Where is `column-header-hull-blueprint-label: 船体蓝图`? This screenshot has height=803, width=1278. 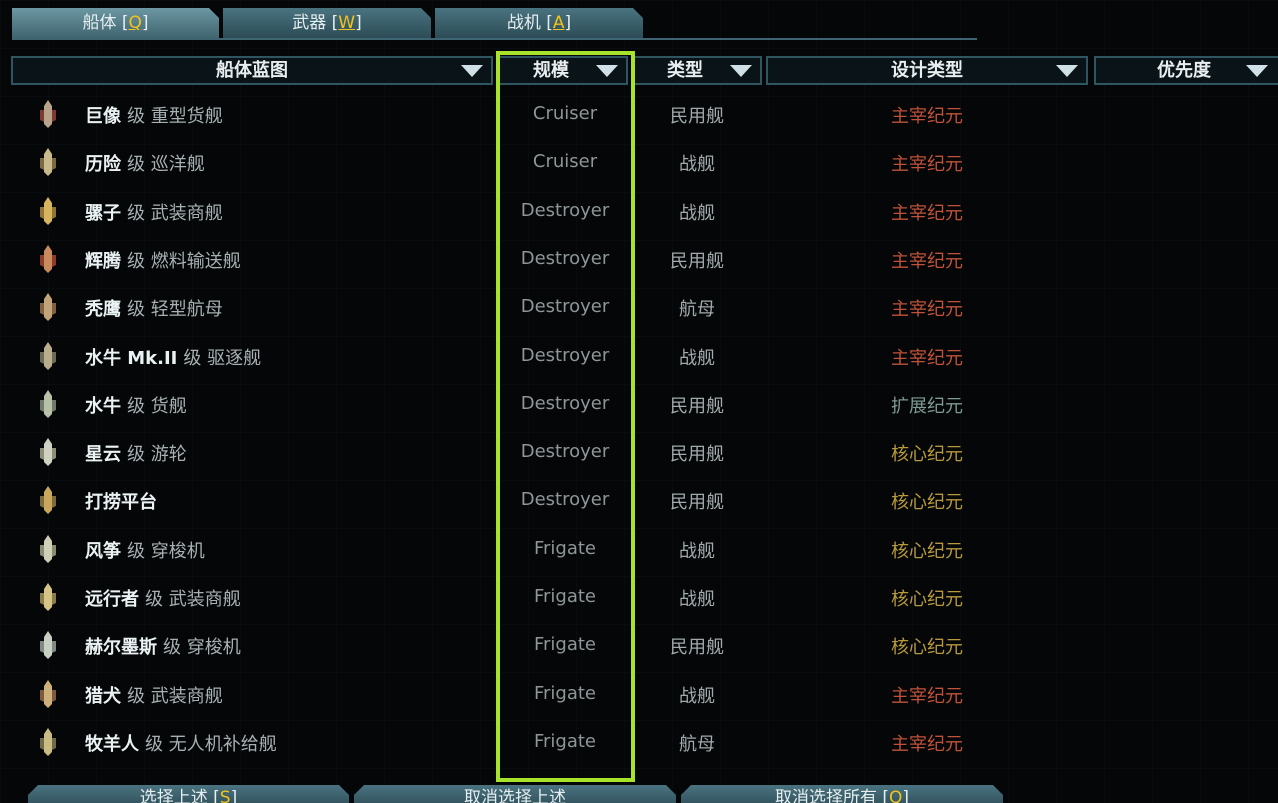 column-header-hull-blueprint-label: 船体蓝图 is located at coordinates (252, 70).